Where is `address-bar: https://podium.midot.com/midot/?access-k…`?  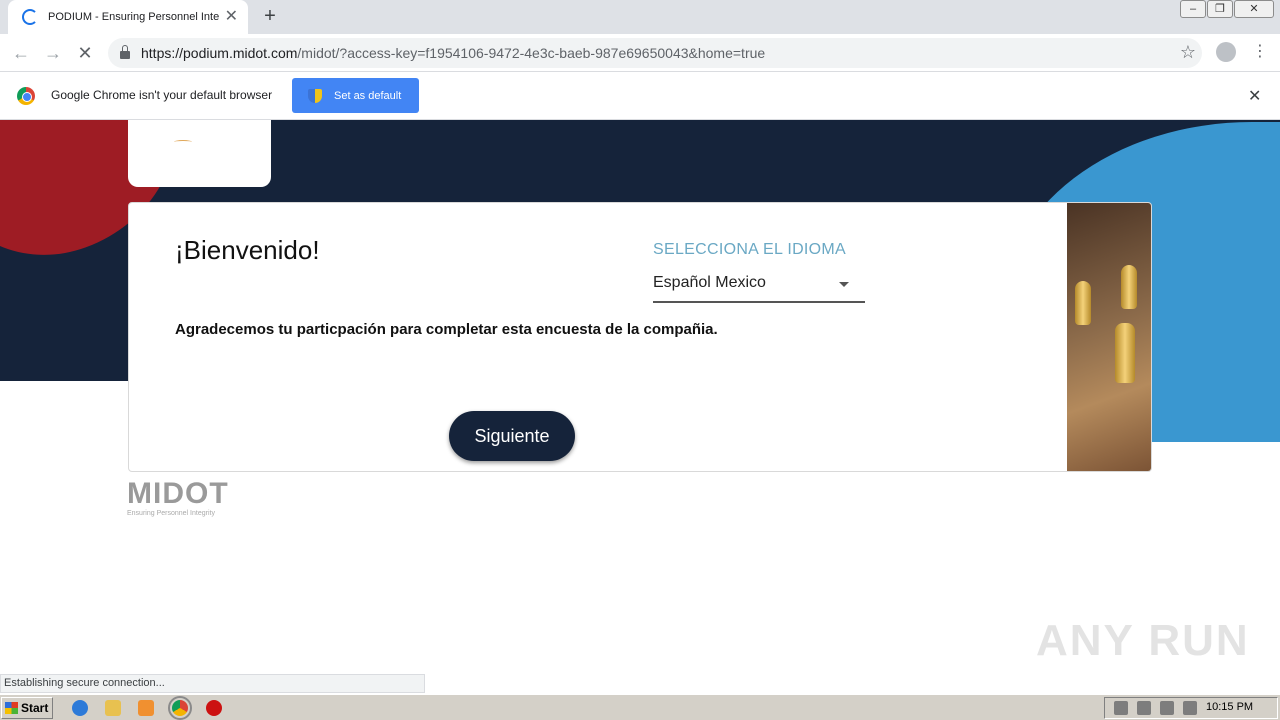 address-bar: https://podium.midot.com/midot/?access-k… is located at coordinates (655, 53).